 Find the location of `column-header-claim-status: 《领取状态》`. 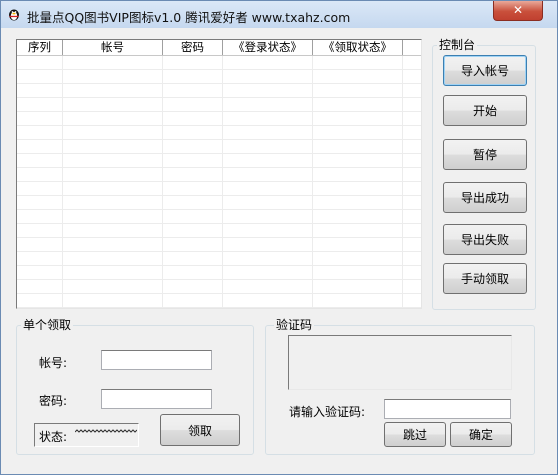

column-header-claim-status: 《领取状态》 is located at coordinates (358, 47).